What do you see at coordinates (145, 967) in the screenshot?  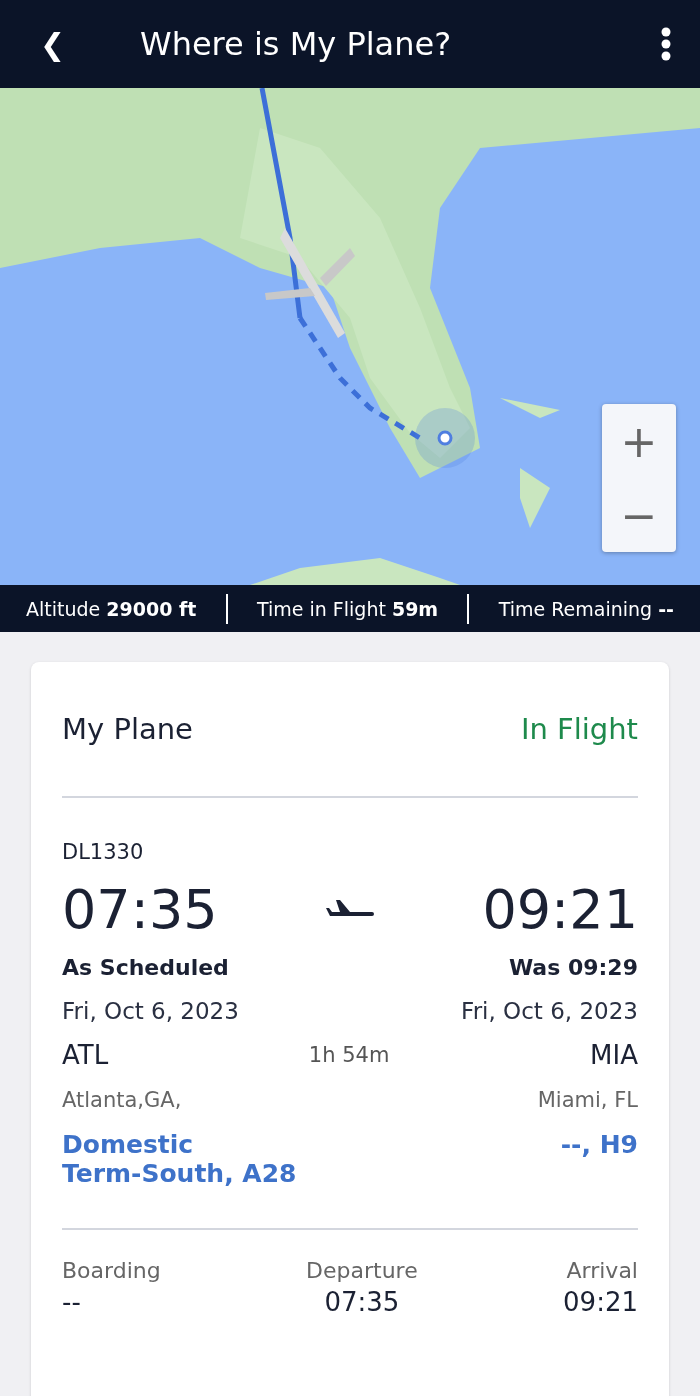 I see `departure-note: As Scheduled` at bounding box center [145, 967].